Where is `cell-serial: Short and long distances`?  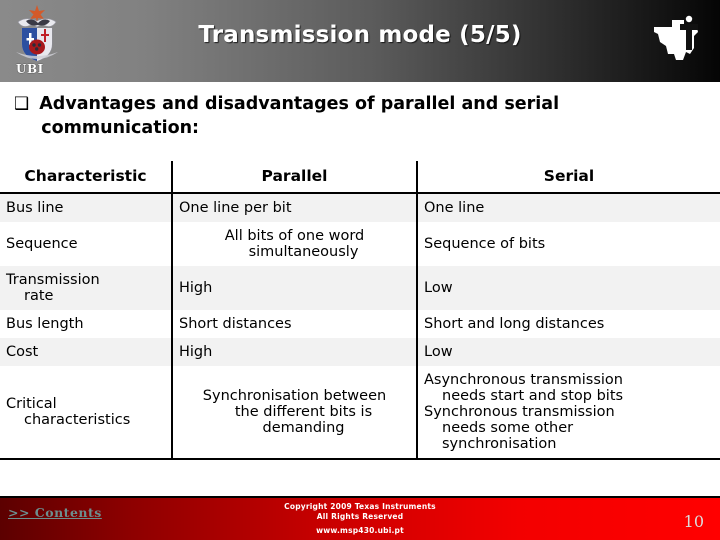 cell-serial: Short and long distances is located at coordinates (568, 324).